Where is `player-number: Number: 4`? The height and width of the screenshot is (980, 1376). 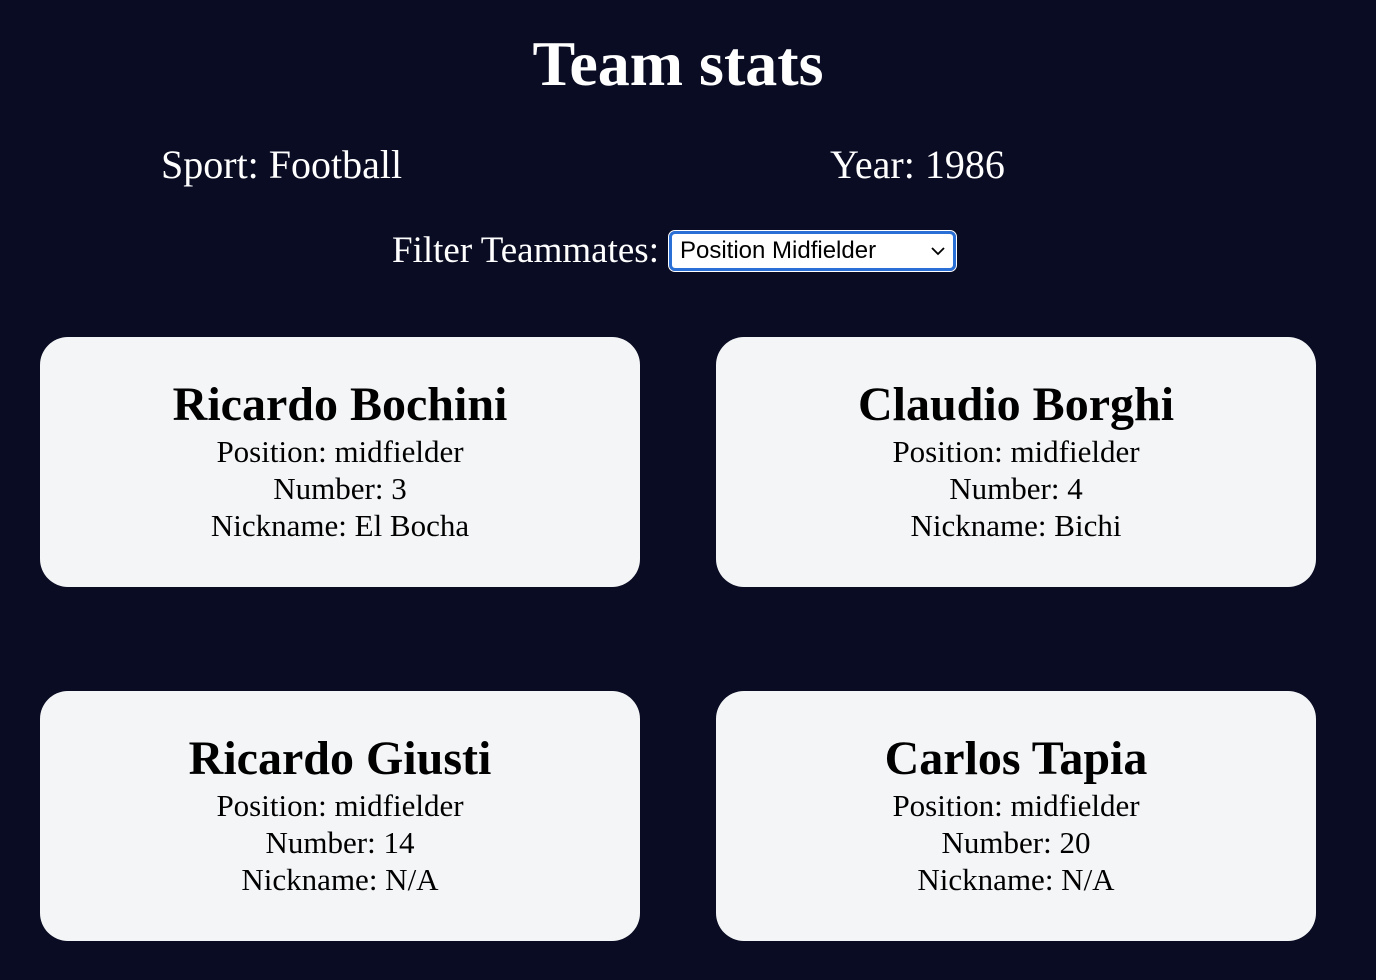 player-number: Number: 4 is located at coordinates (1016, 488).